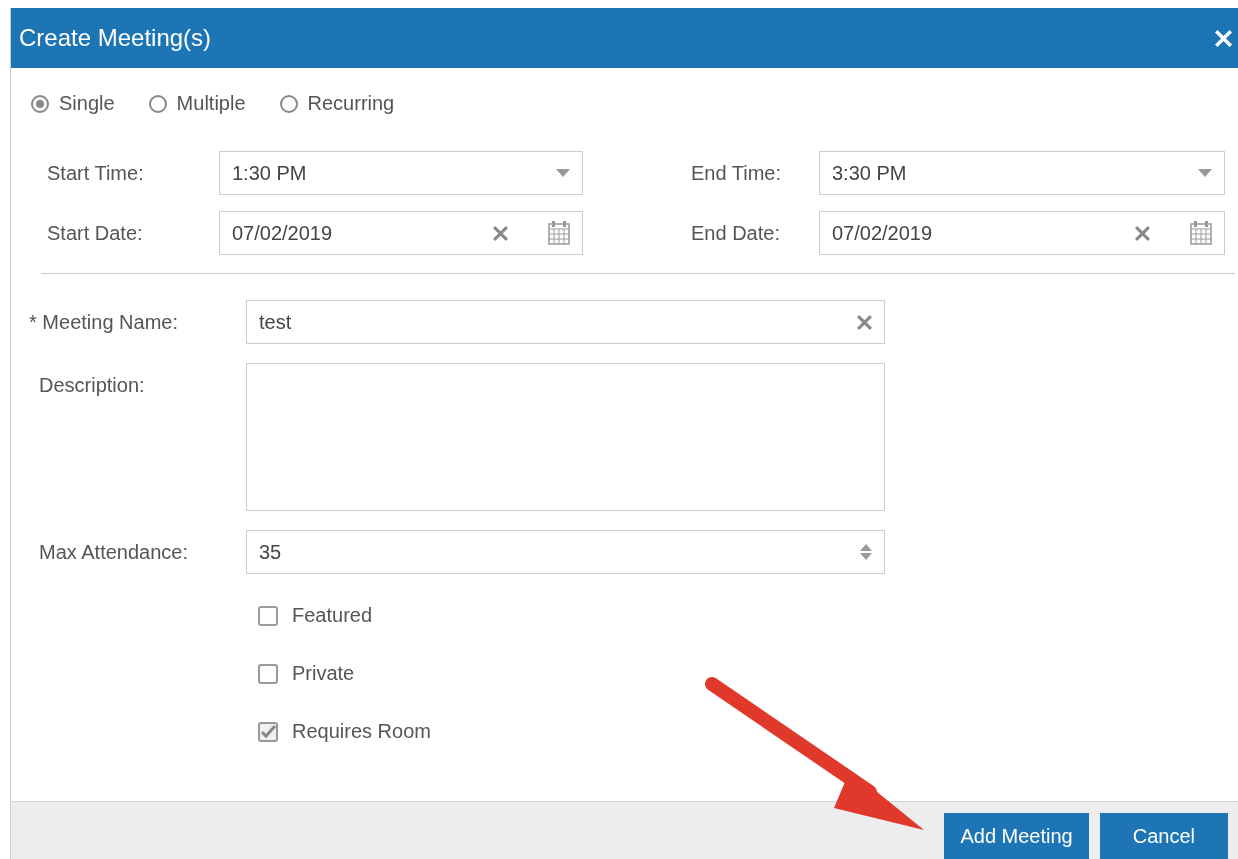 The width and height of the screenshot is (1238, 859). What do you see at coordinates (1016, 836) in the screenshot?
I see `add-meeting-button: Add Meeting` at bounding box center [1016, 836].